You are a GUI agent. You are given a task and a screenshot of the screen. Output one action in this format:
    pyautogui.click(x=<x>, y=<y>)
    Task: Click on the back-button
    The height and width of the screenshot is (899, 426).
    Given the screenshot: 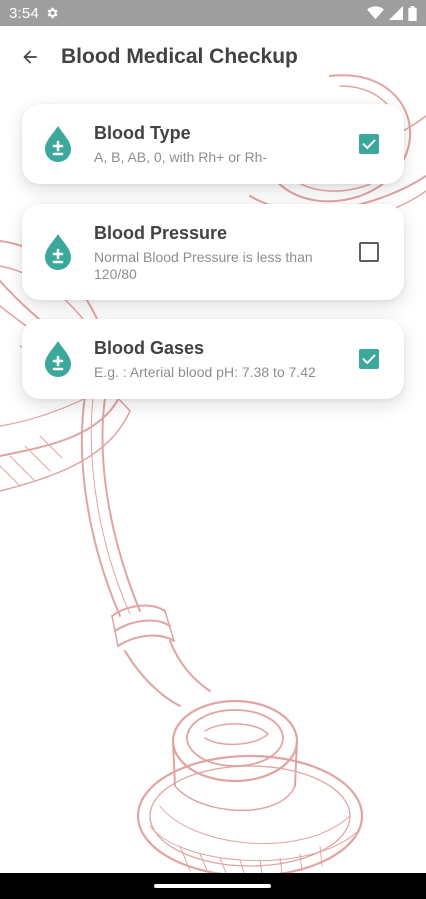 What is the action you would take?
    pyautogui.click(x=30, y=57)
    